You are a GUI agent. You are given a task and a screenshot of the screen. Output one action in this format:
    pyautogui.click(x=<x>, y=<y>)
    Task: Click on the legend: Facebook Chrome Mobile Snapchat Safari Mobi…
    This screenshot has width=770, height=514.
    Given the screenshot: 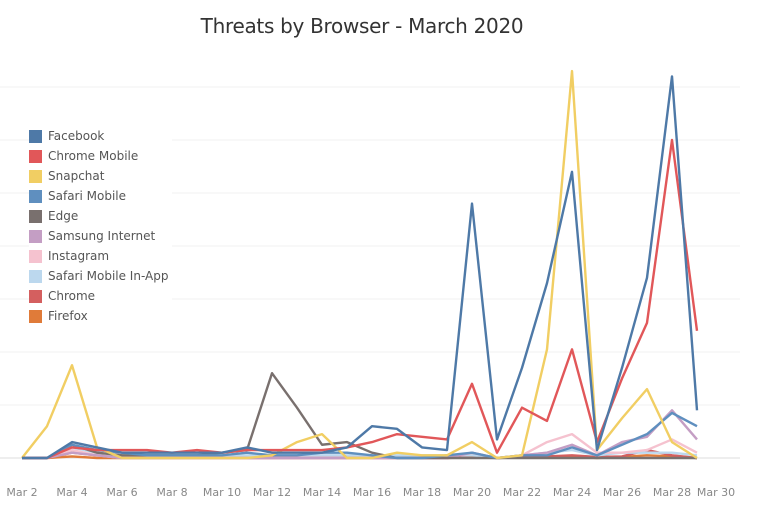 What is the action you would take?
    pyautogui.click(x=101, y=227)
    